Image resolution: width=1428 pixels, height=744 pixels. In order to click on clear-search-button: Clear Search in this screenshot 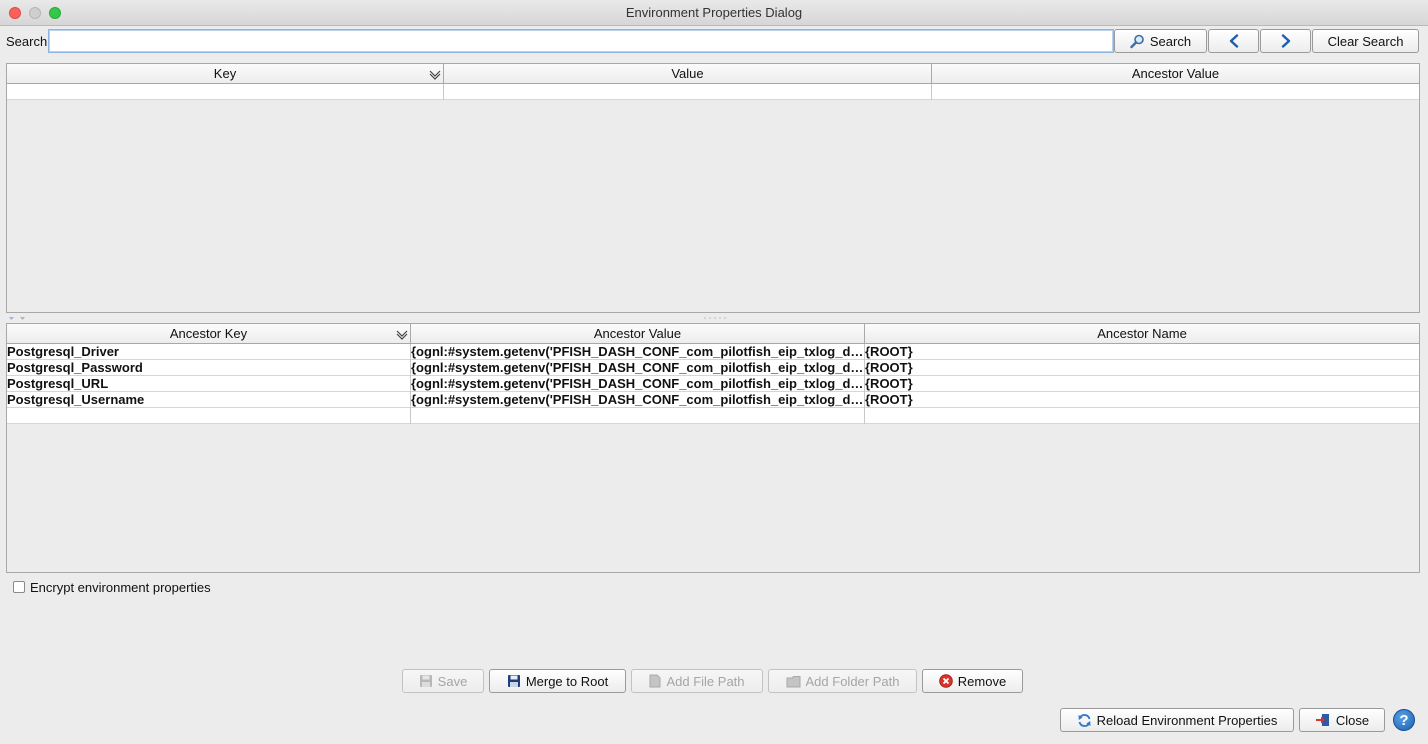, I will do `click(1365, 41)`.